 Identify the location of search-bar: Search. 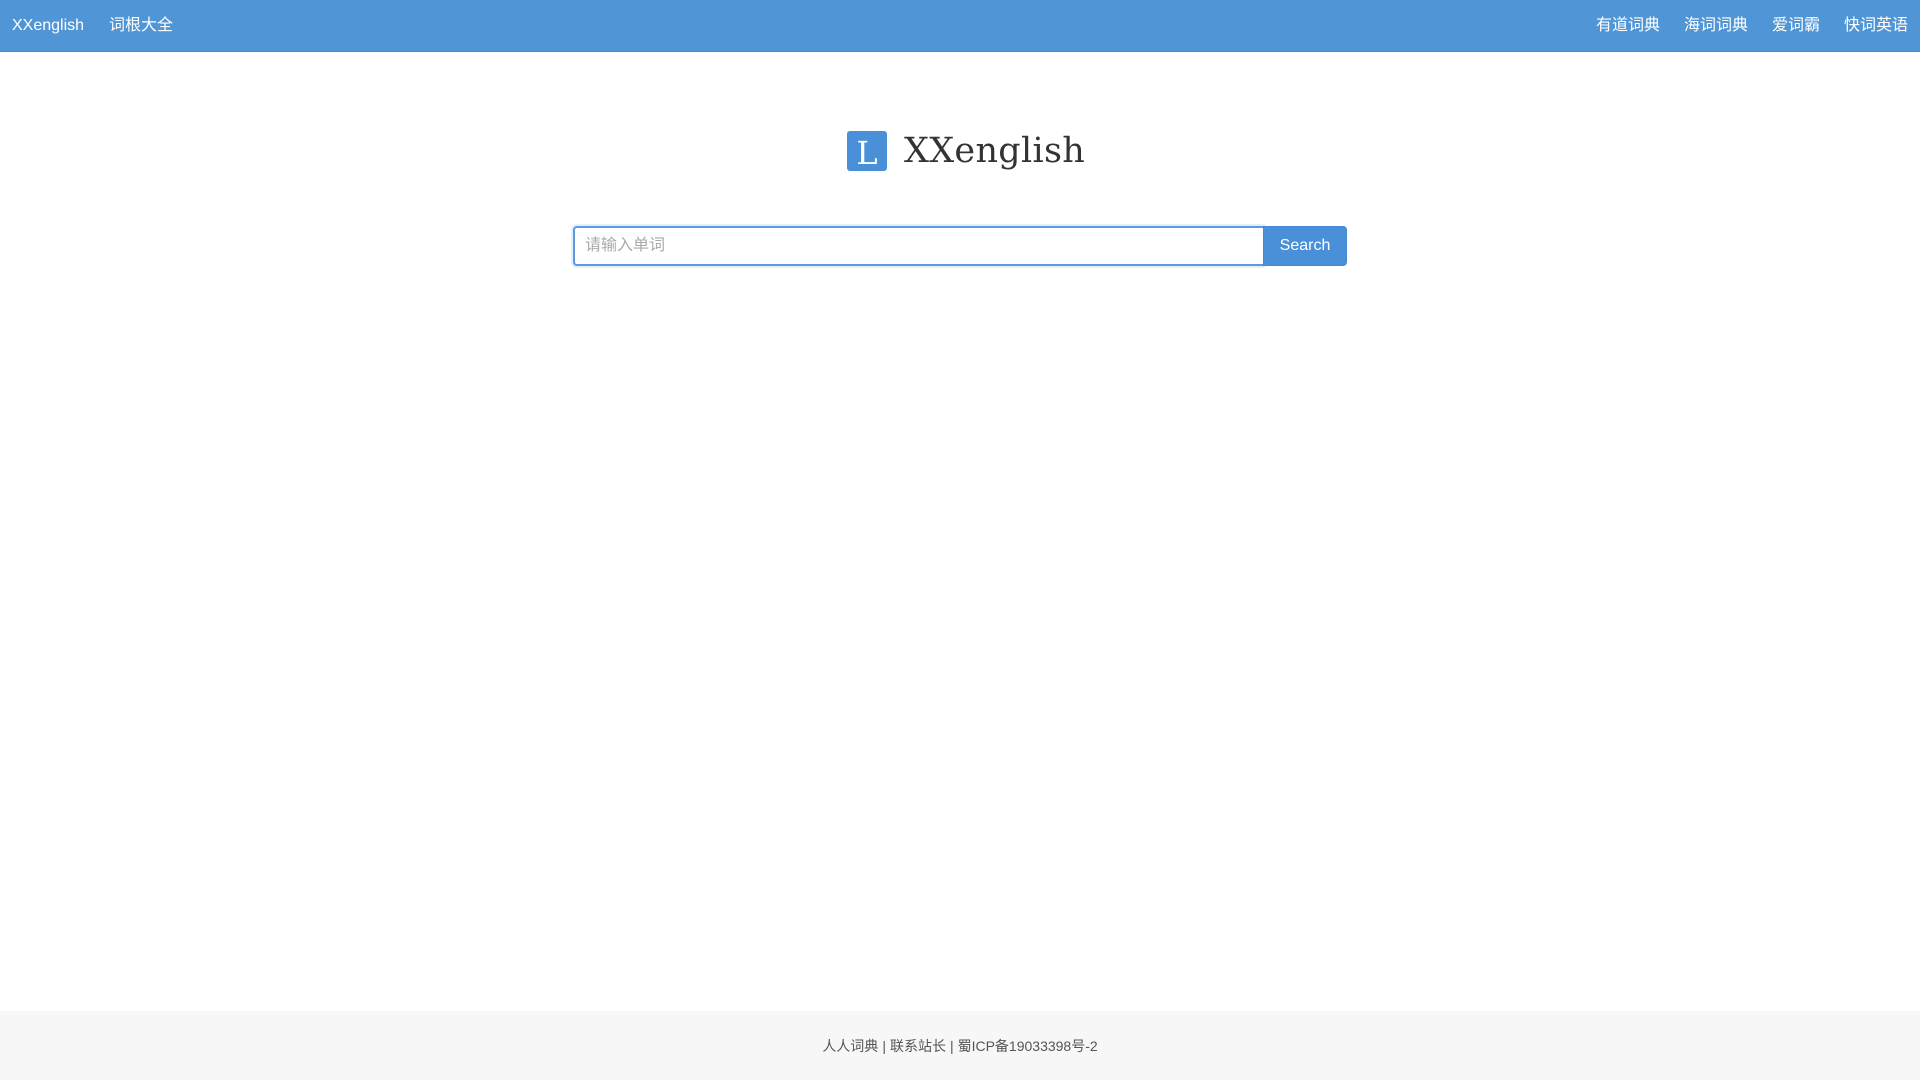
(960, 246).